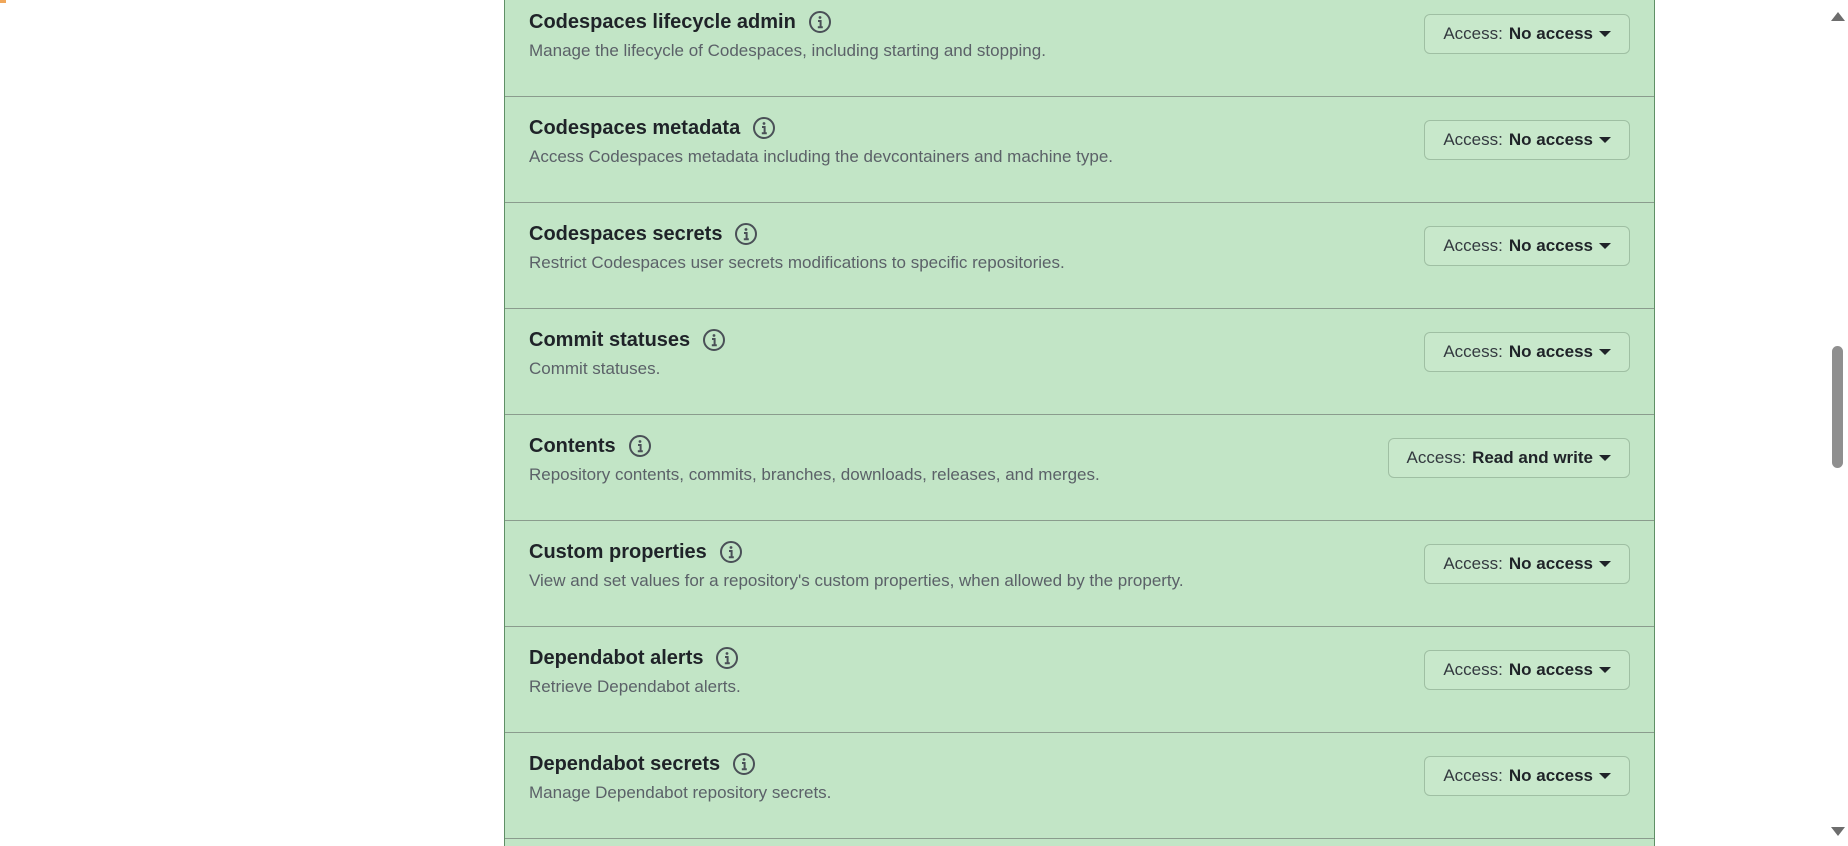 The width and height of the screenshot is (1848, 846). I want to click on vertical-scrollbar, so click(1837, 423).